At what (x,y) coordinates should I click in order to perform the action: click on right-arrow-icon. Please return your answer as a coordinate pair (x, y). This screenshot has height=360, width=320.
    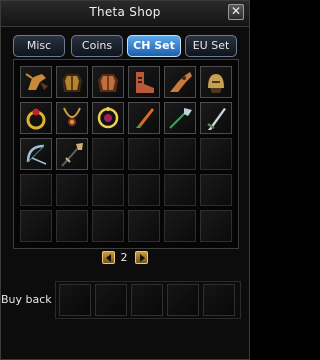
    Looking at the image, I should click on (142, 258).